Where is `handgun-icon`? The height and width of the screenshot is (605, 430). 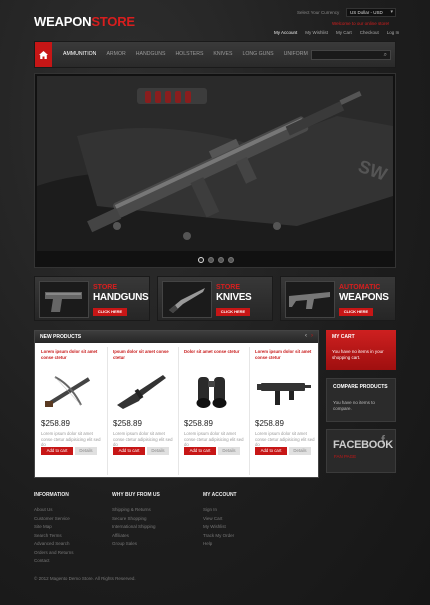
handgun-icon is located at coordinates (63, 302).